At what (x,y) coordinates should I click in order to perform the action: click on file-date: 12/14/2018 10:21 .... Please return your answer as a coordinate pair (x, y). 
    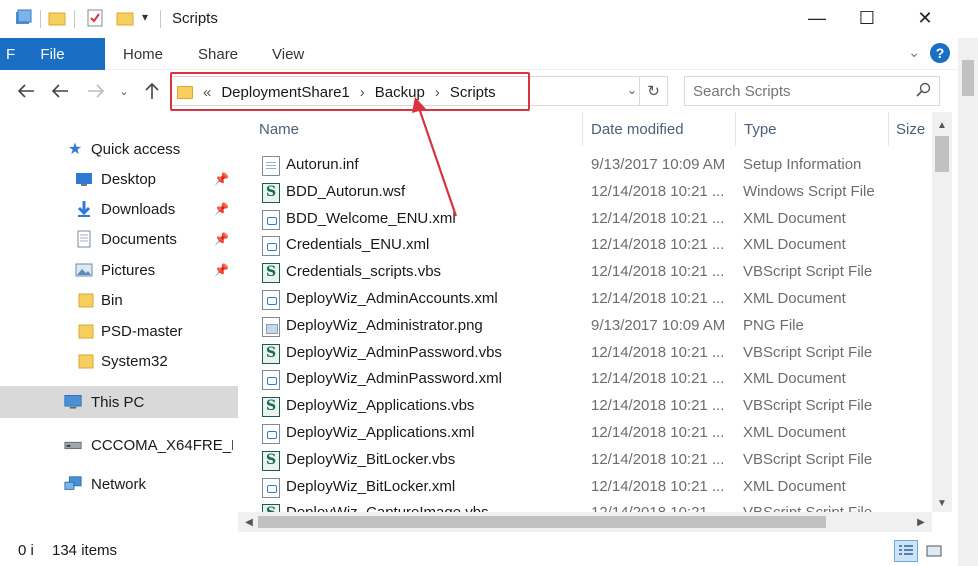
    Looking at the image, I should click on (658, 406).